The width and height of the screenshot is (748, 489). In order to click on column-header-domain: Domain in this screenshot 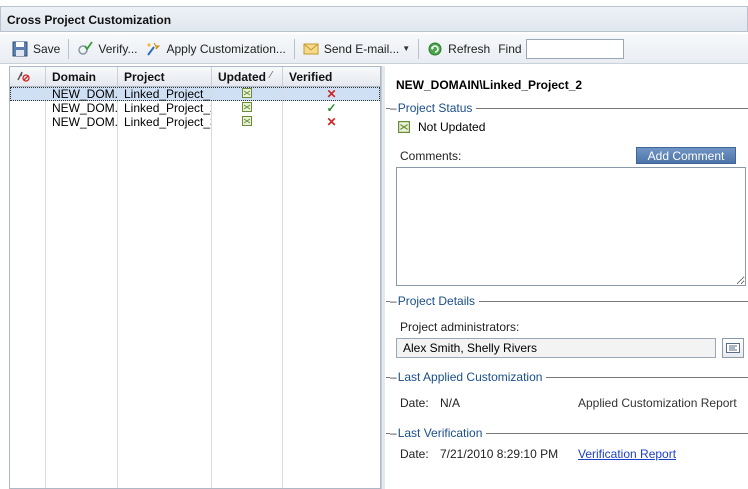, I will do `click(82, 77)`.